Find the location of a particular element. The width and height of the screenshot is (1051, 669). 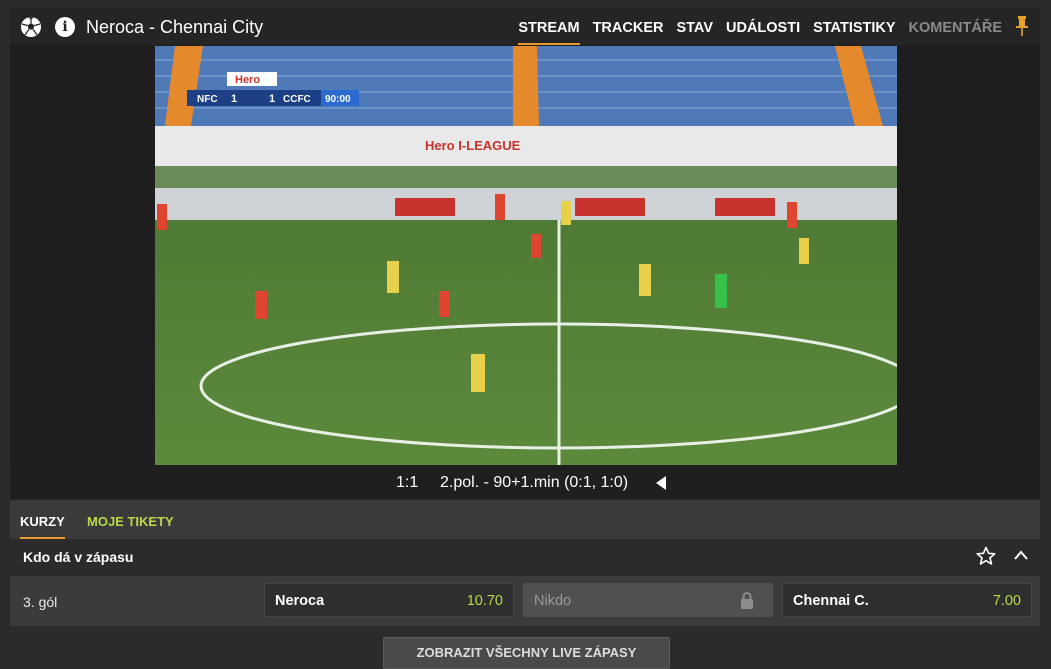

overlay-brand: Hero is located at coordinates (247, 80).